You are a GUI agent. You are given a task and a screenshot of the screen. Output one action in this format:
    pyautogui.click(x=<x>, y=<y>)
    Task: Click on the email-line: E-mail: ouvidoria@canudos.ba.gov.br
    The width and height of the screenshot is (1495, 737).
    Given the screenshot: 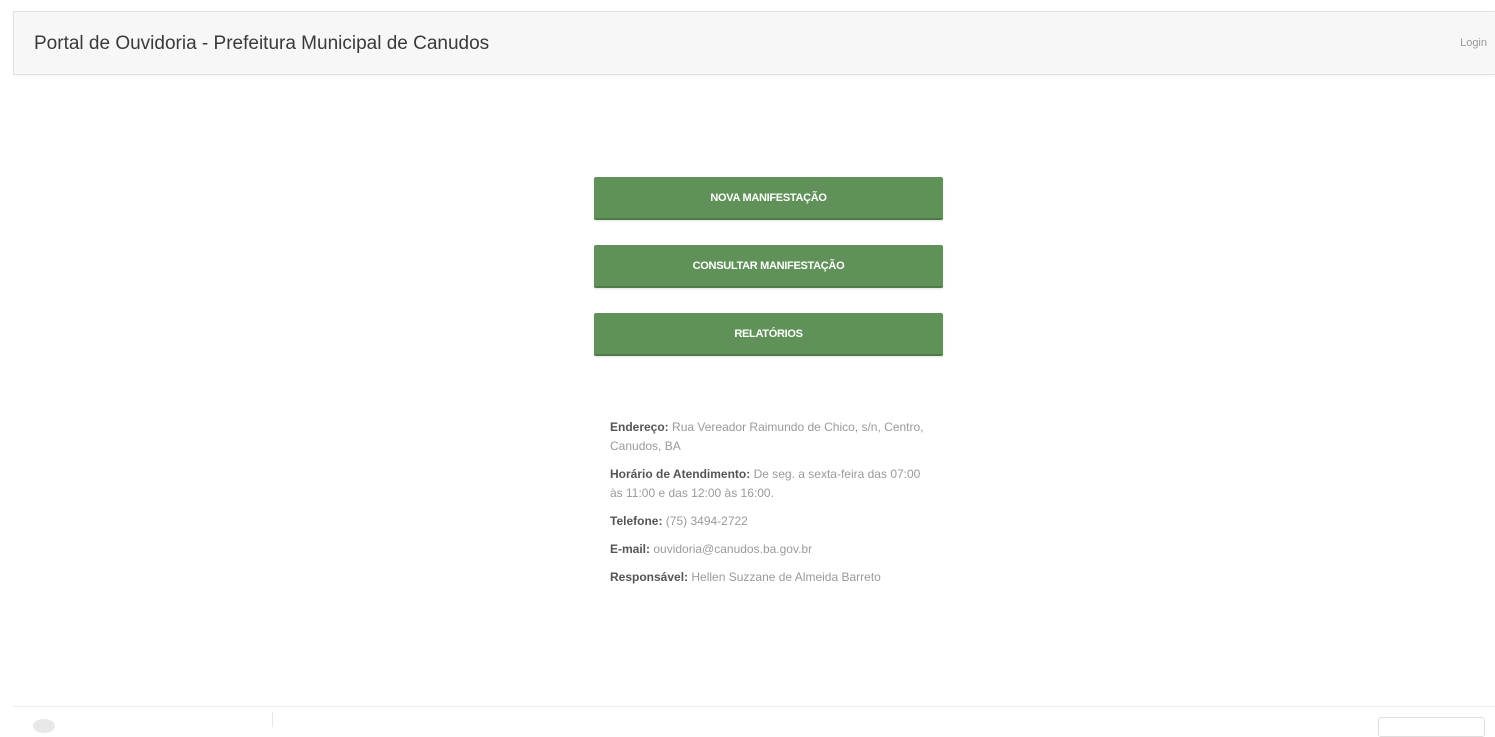 What is the action you would take?
    pyautogui.click(x=770, y=549)
    